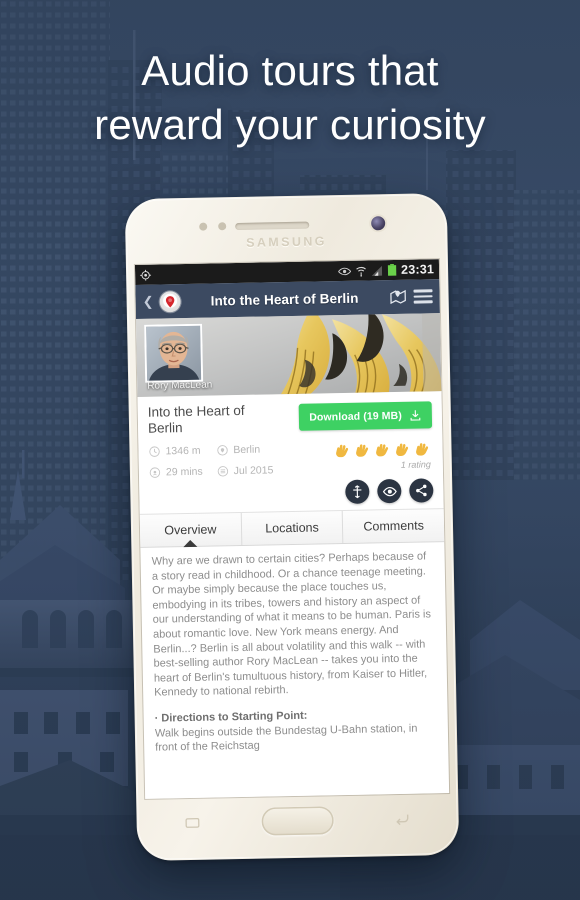  I want to click on home-button, so click(297, 821).